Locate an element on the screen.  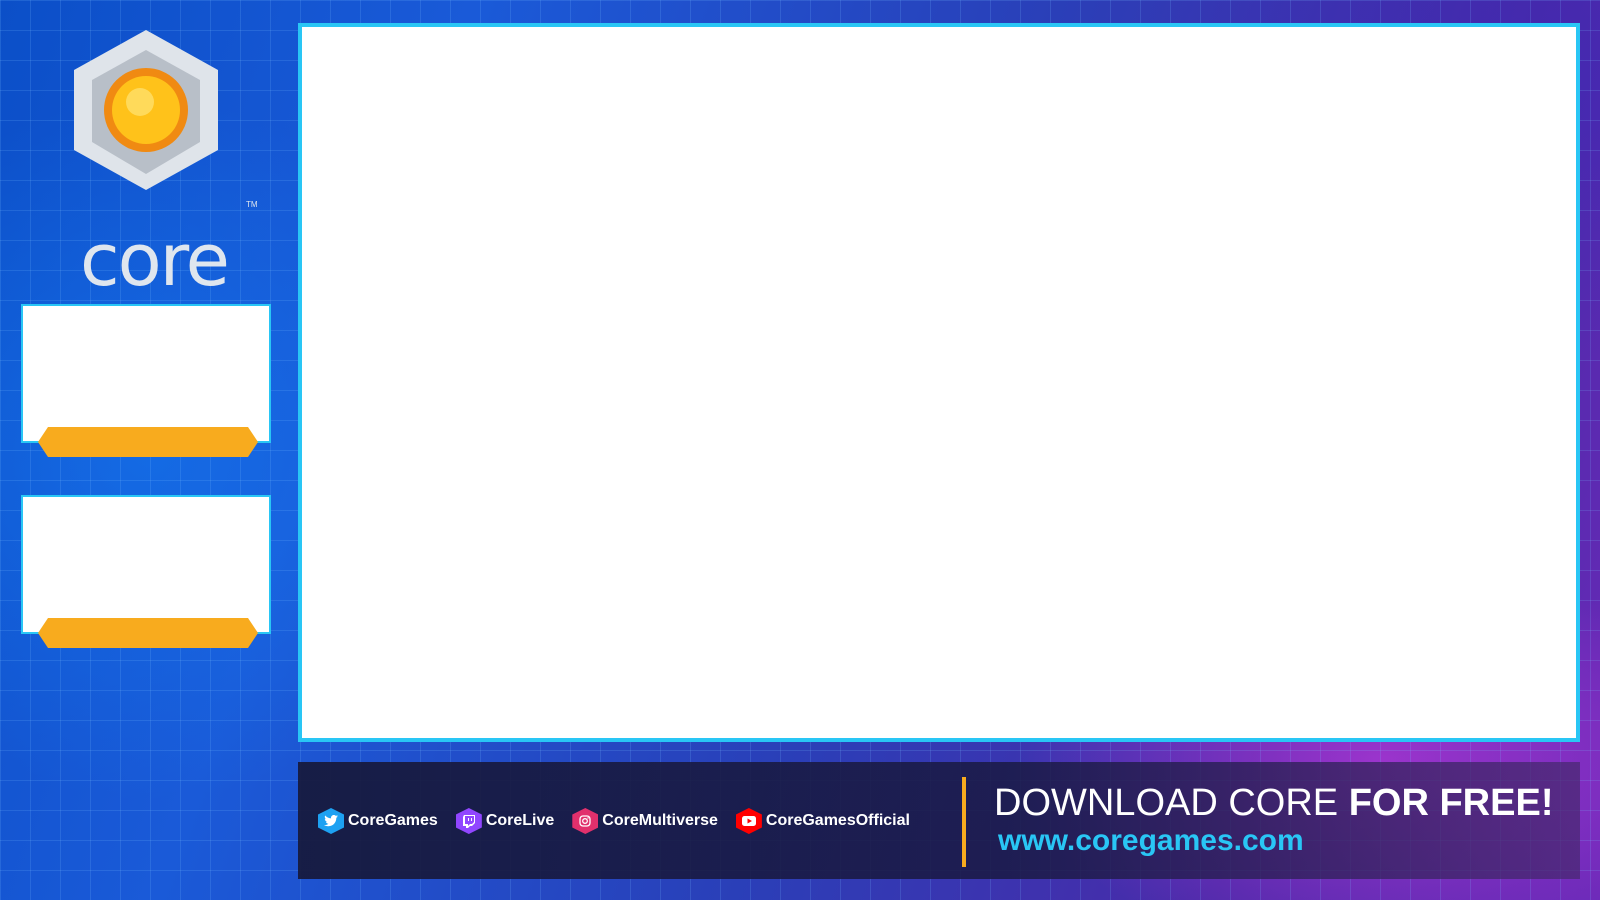
download-cta: DOWNLOAD CORE FOR FREE! is located at coordinates (1273, 803).